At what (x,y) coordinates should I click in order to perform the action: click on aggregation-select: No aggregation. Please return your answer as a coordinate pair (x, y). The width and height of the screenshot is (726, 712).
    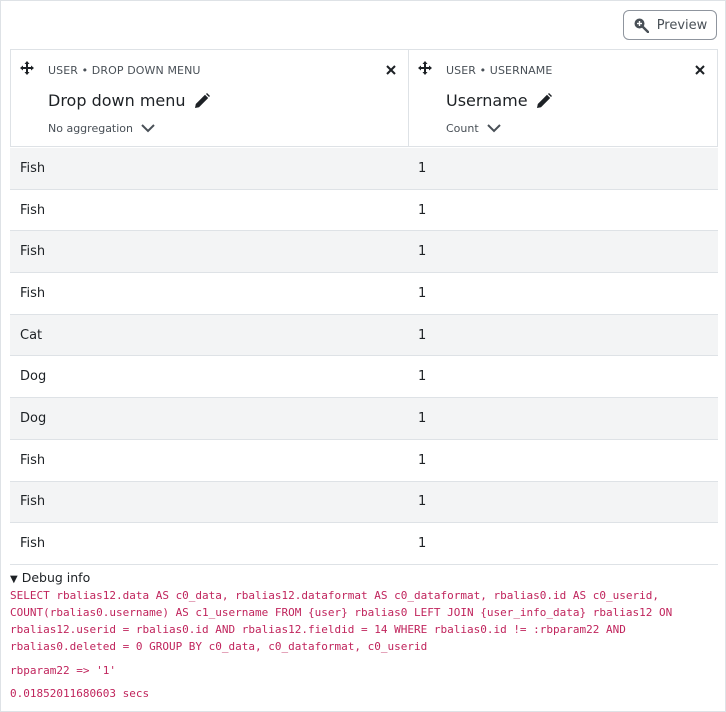
    Looking at the image, I should click on (101, 128).